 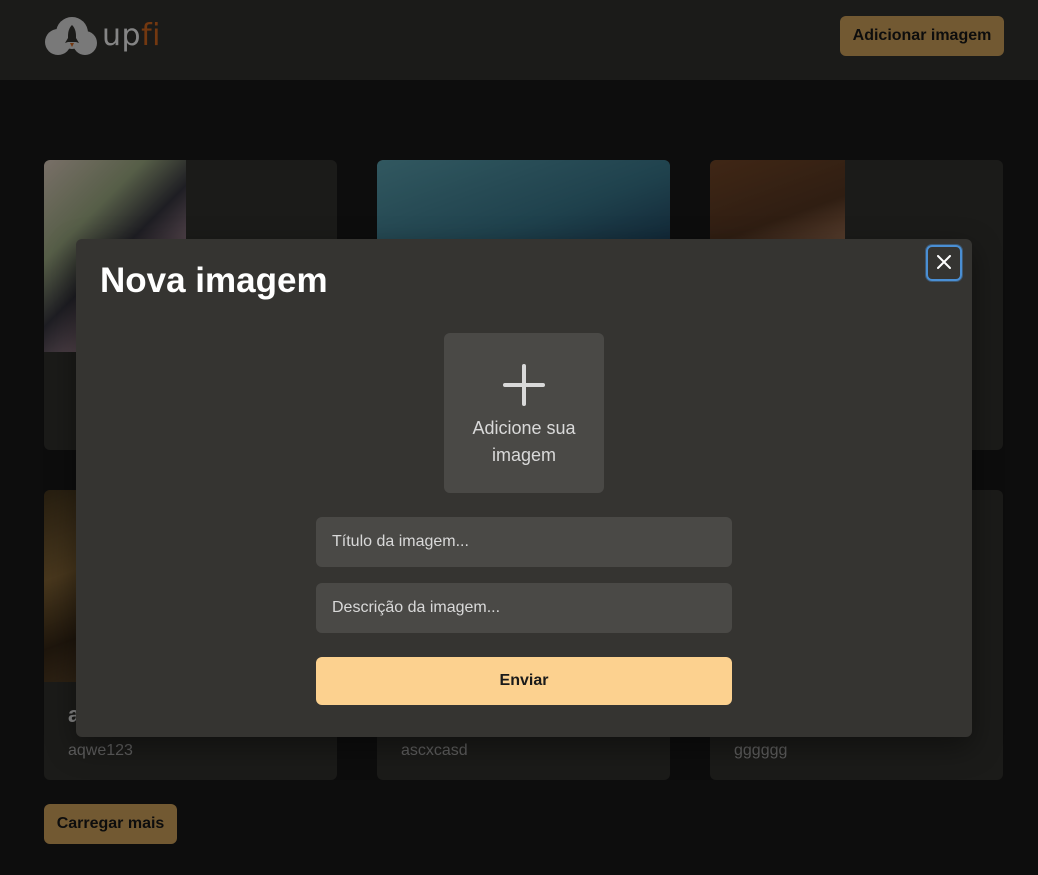 What do you see at coordinates (214, 280) in the screenshot?
I see `modal-title: Nova imagem` at bounding box center [214, 280].